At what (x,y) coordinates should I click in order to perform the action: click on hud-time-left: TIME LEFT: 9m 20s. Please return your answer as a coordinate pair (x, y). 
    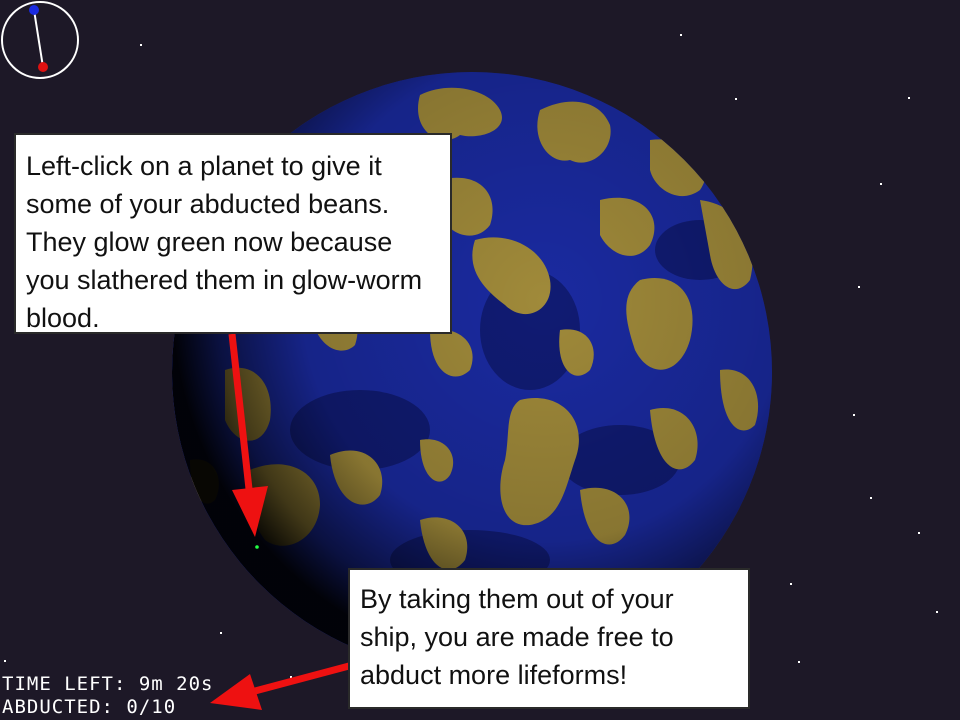
    Looking at the image, I should click on (107, 684).